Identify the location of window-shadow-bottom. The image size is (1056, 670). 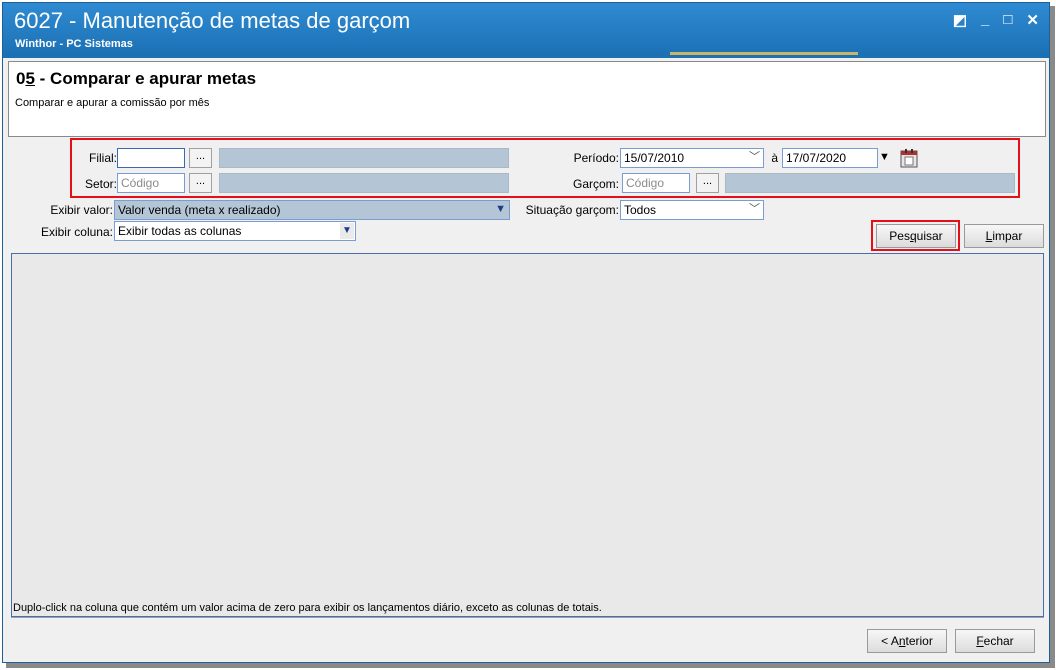
(530, 665).